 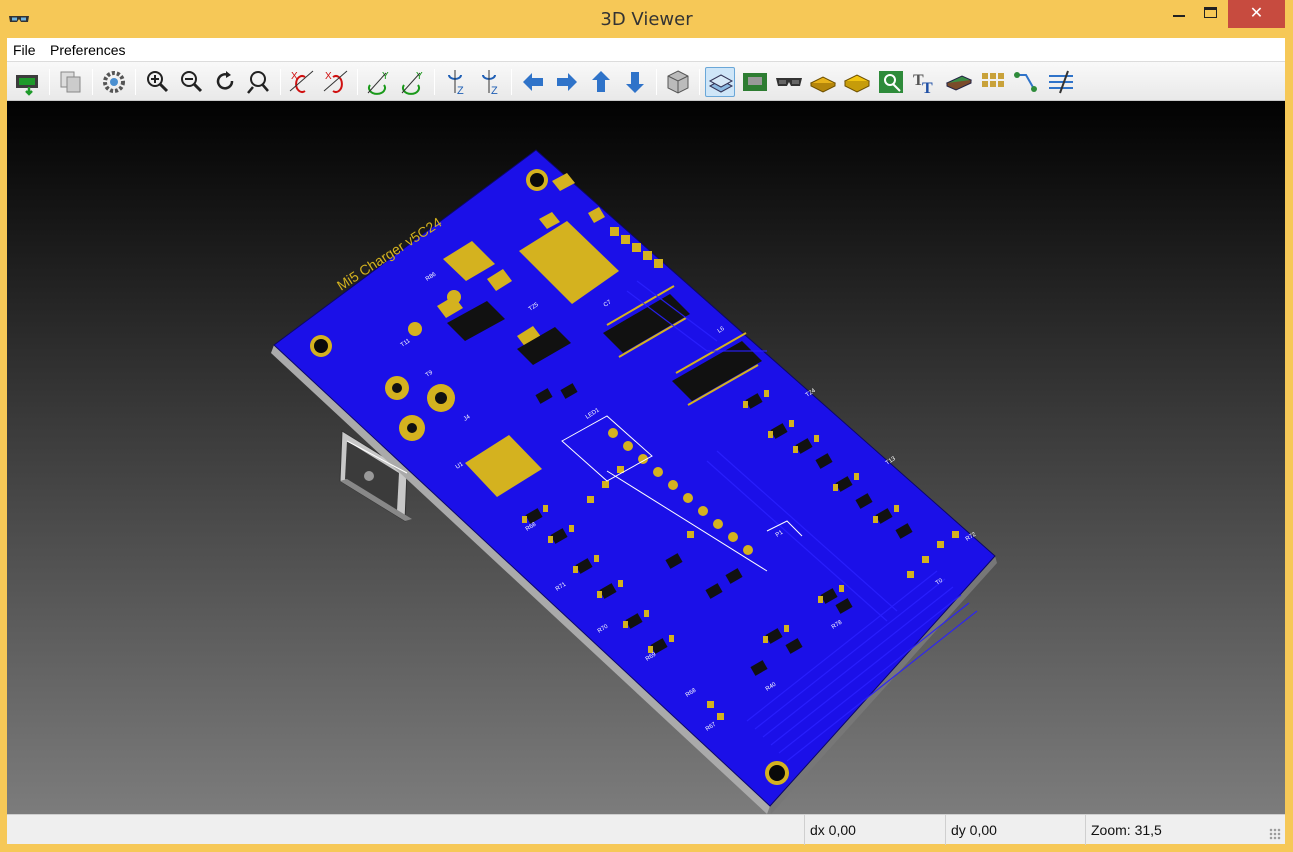 What do you see at coordinates (1275, 834) in the screenshot?
I see `resize-grip-icon` at bounding box center [1275, 834].